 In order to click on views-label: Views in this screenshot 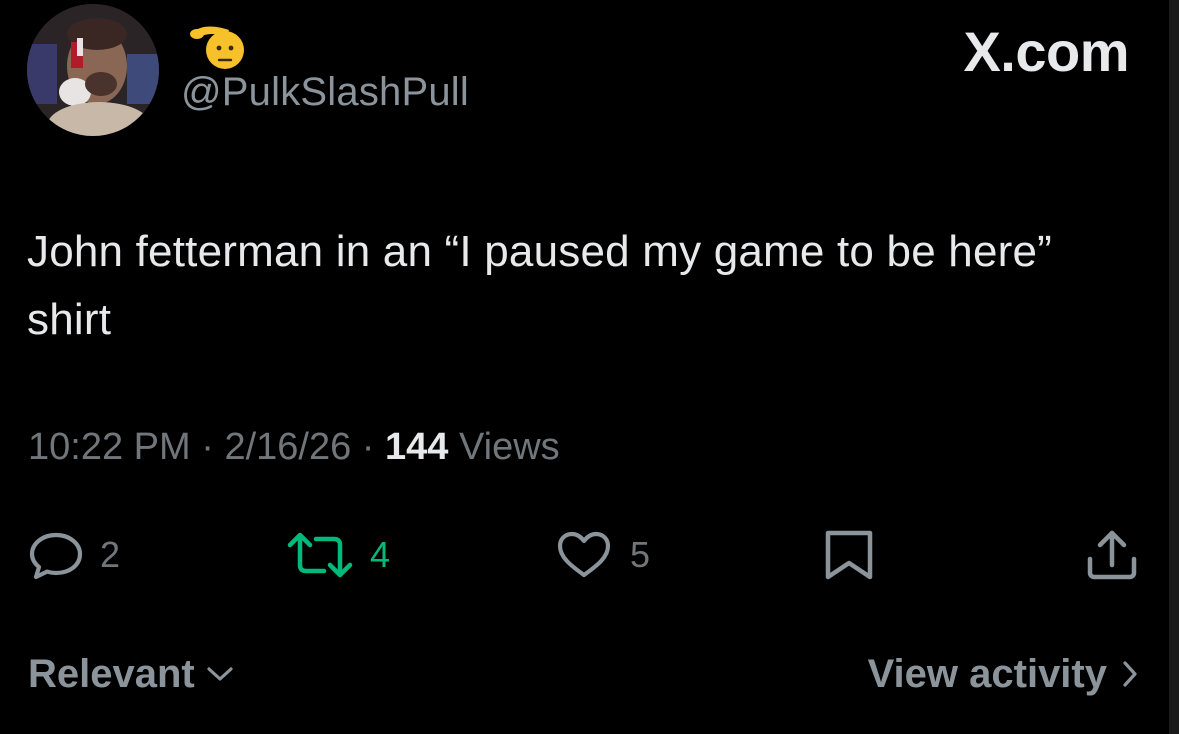, I will do `click(509, 447)`.